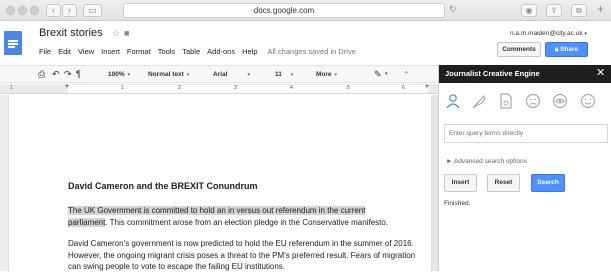  I want to click on sidebar-toggle-button: ▭, so click(92, 10).